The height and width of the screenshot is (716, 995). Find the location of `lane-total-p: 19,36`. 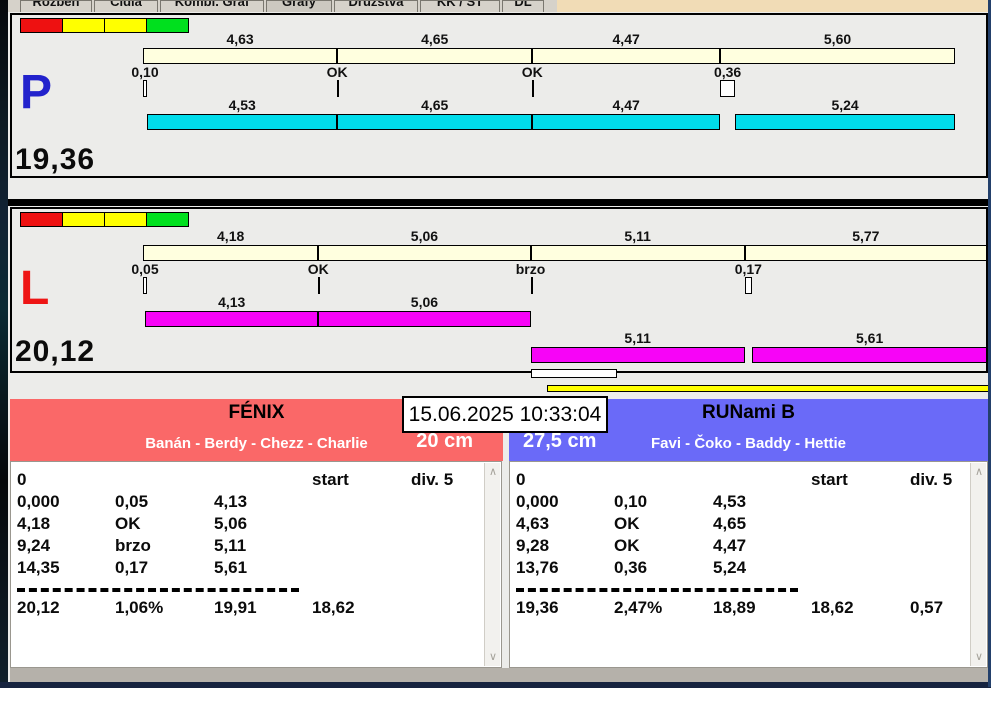

lane-total-p: 19,36 is located at coordinates (55, 159).